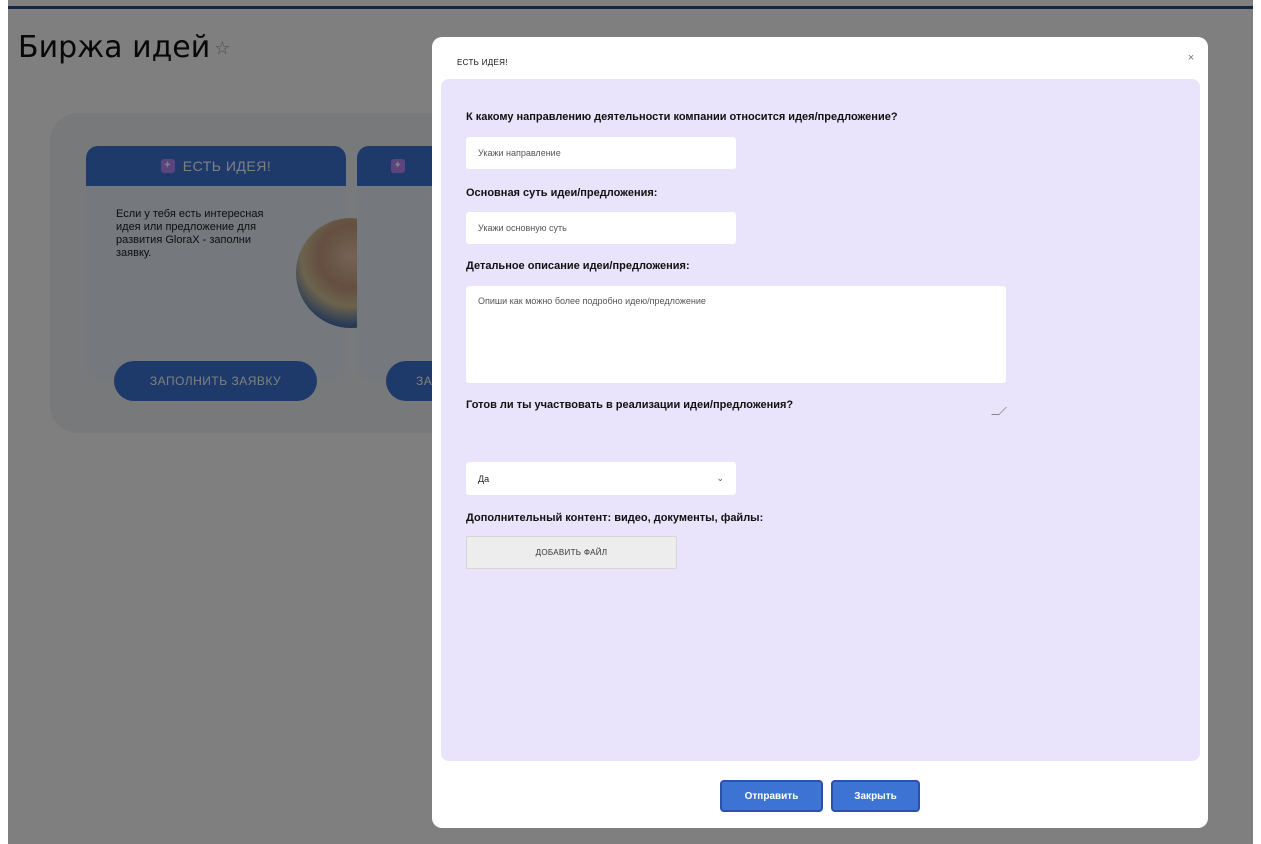 This screenshot has height=844, width=1261. Describe the element at coordinates (484, 478) in the screenshot. I see `participation-select-value: Да` at that location.